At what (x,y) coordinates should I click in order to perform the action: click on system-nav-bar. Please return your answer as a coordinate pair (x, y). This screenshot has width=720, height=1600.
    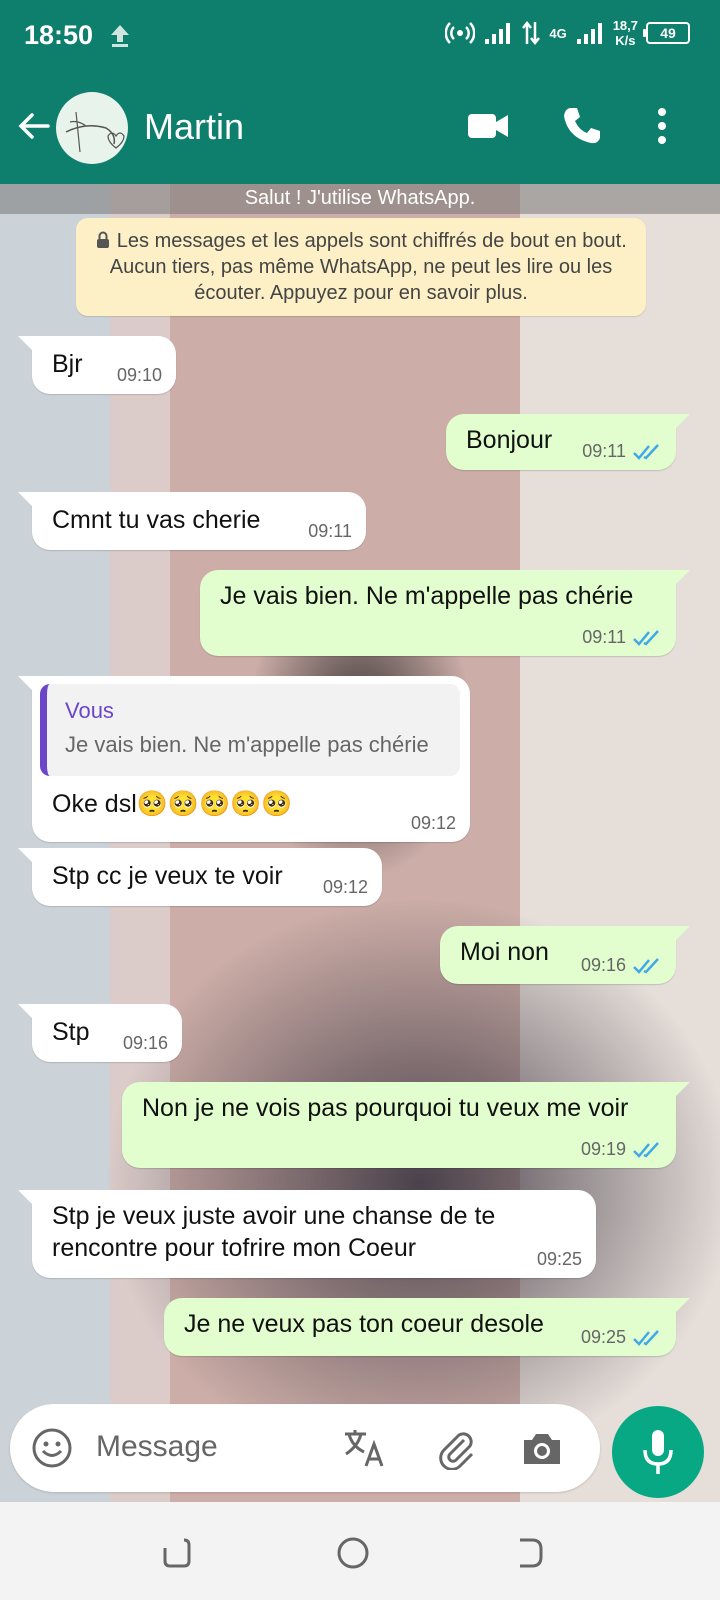
    Looking at the image, I should click on (360, 1551).